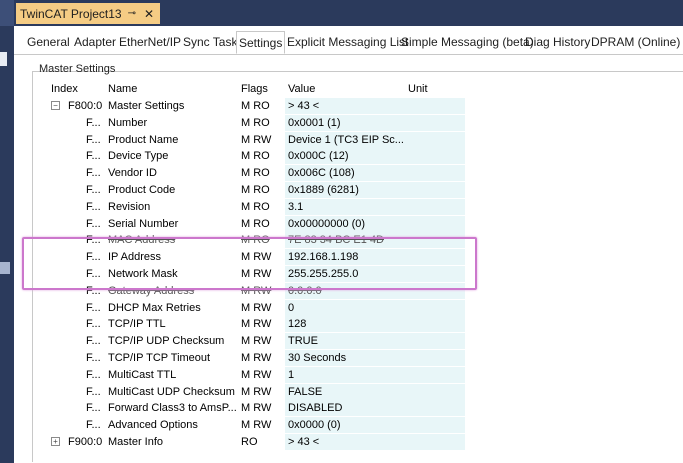 The image size is (683, 463). What do you see at coordinates (348, 206) in the screenshot?
I see `table-row: F... Revision M RO 3.1` at bounding box center [348, 206].